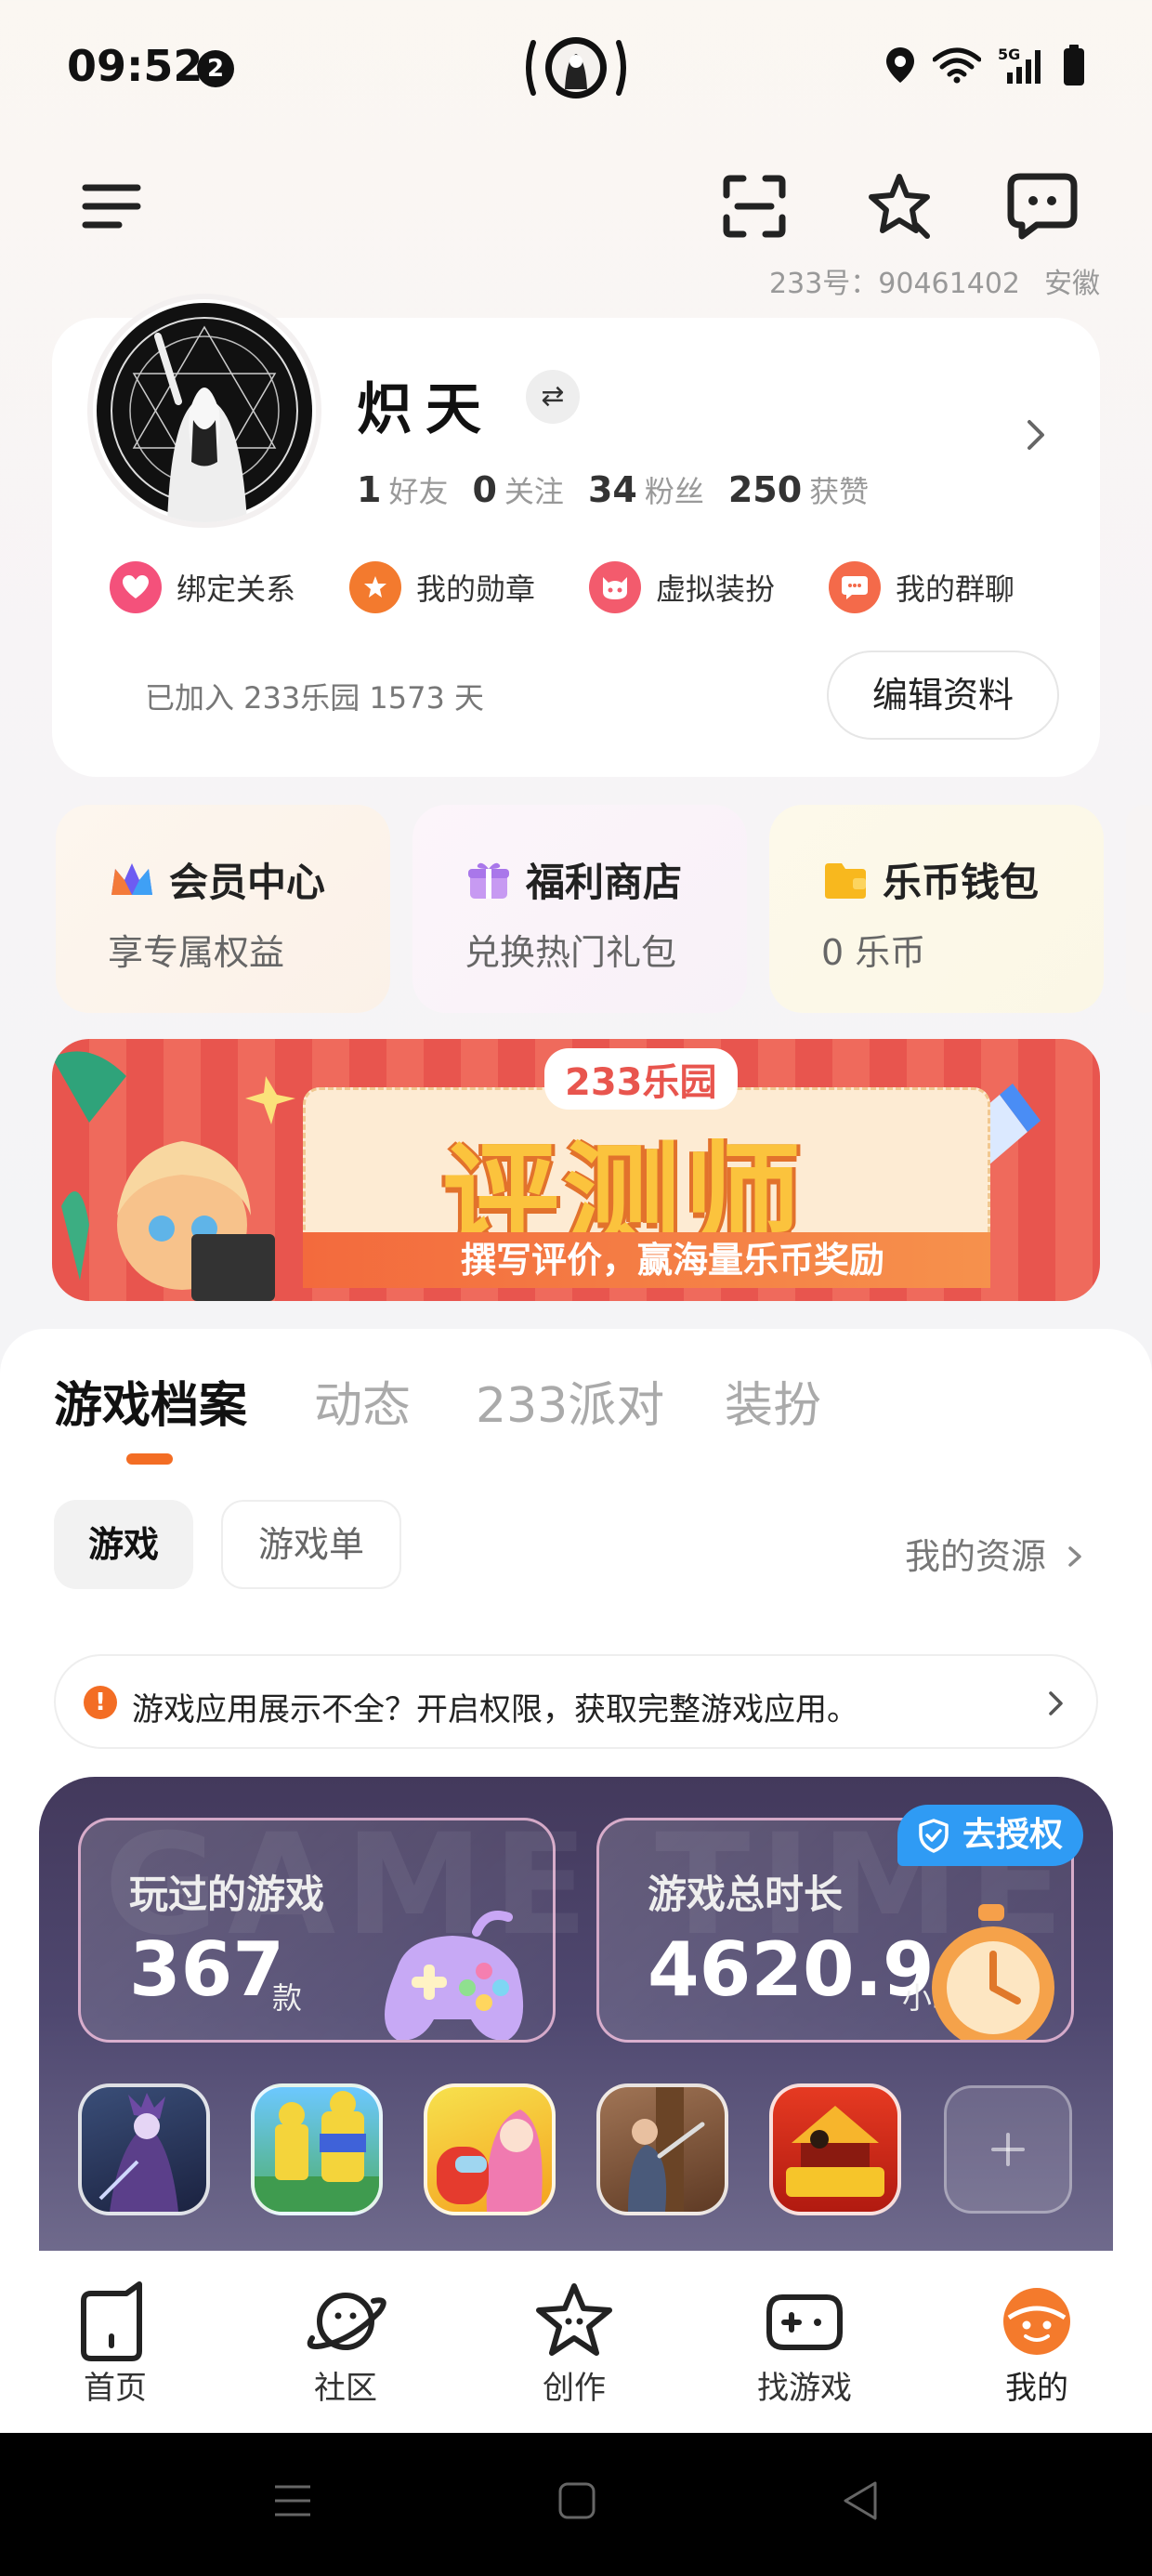 This screenshot has width=1152, height=2576. Describe the element at coordinates (845, 880) in the screenshot. I see `wallet-icon` at that location.